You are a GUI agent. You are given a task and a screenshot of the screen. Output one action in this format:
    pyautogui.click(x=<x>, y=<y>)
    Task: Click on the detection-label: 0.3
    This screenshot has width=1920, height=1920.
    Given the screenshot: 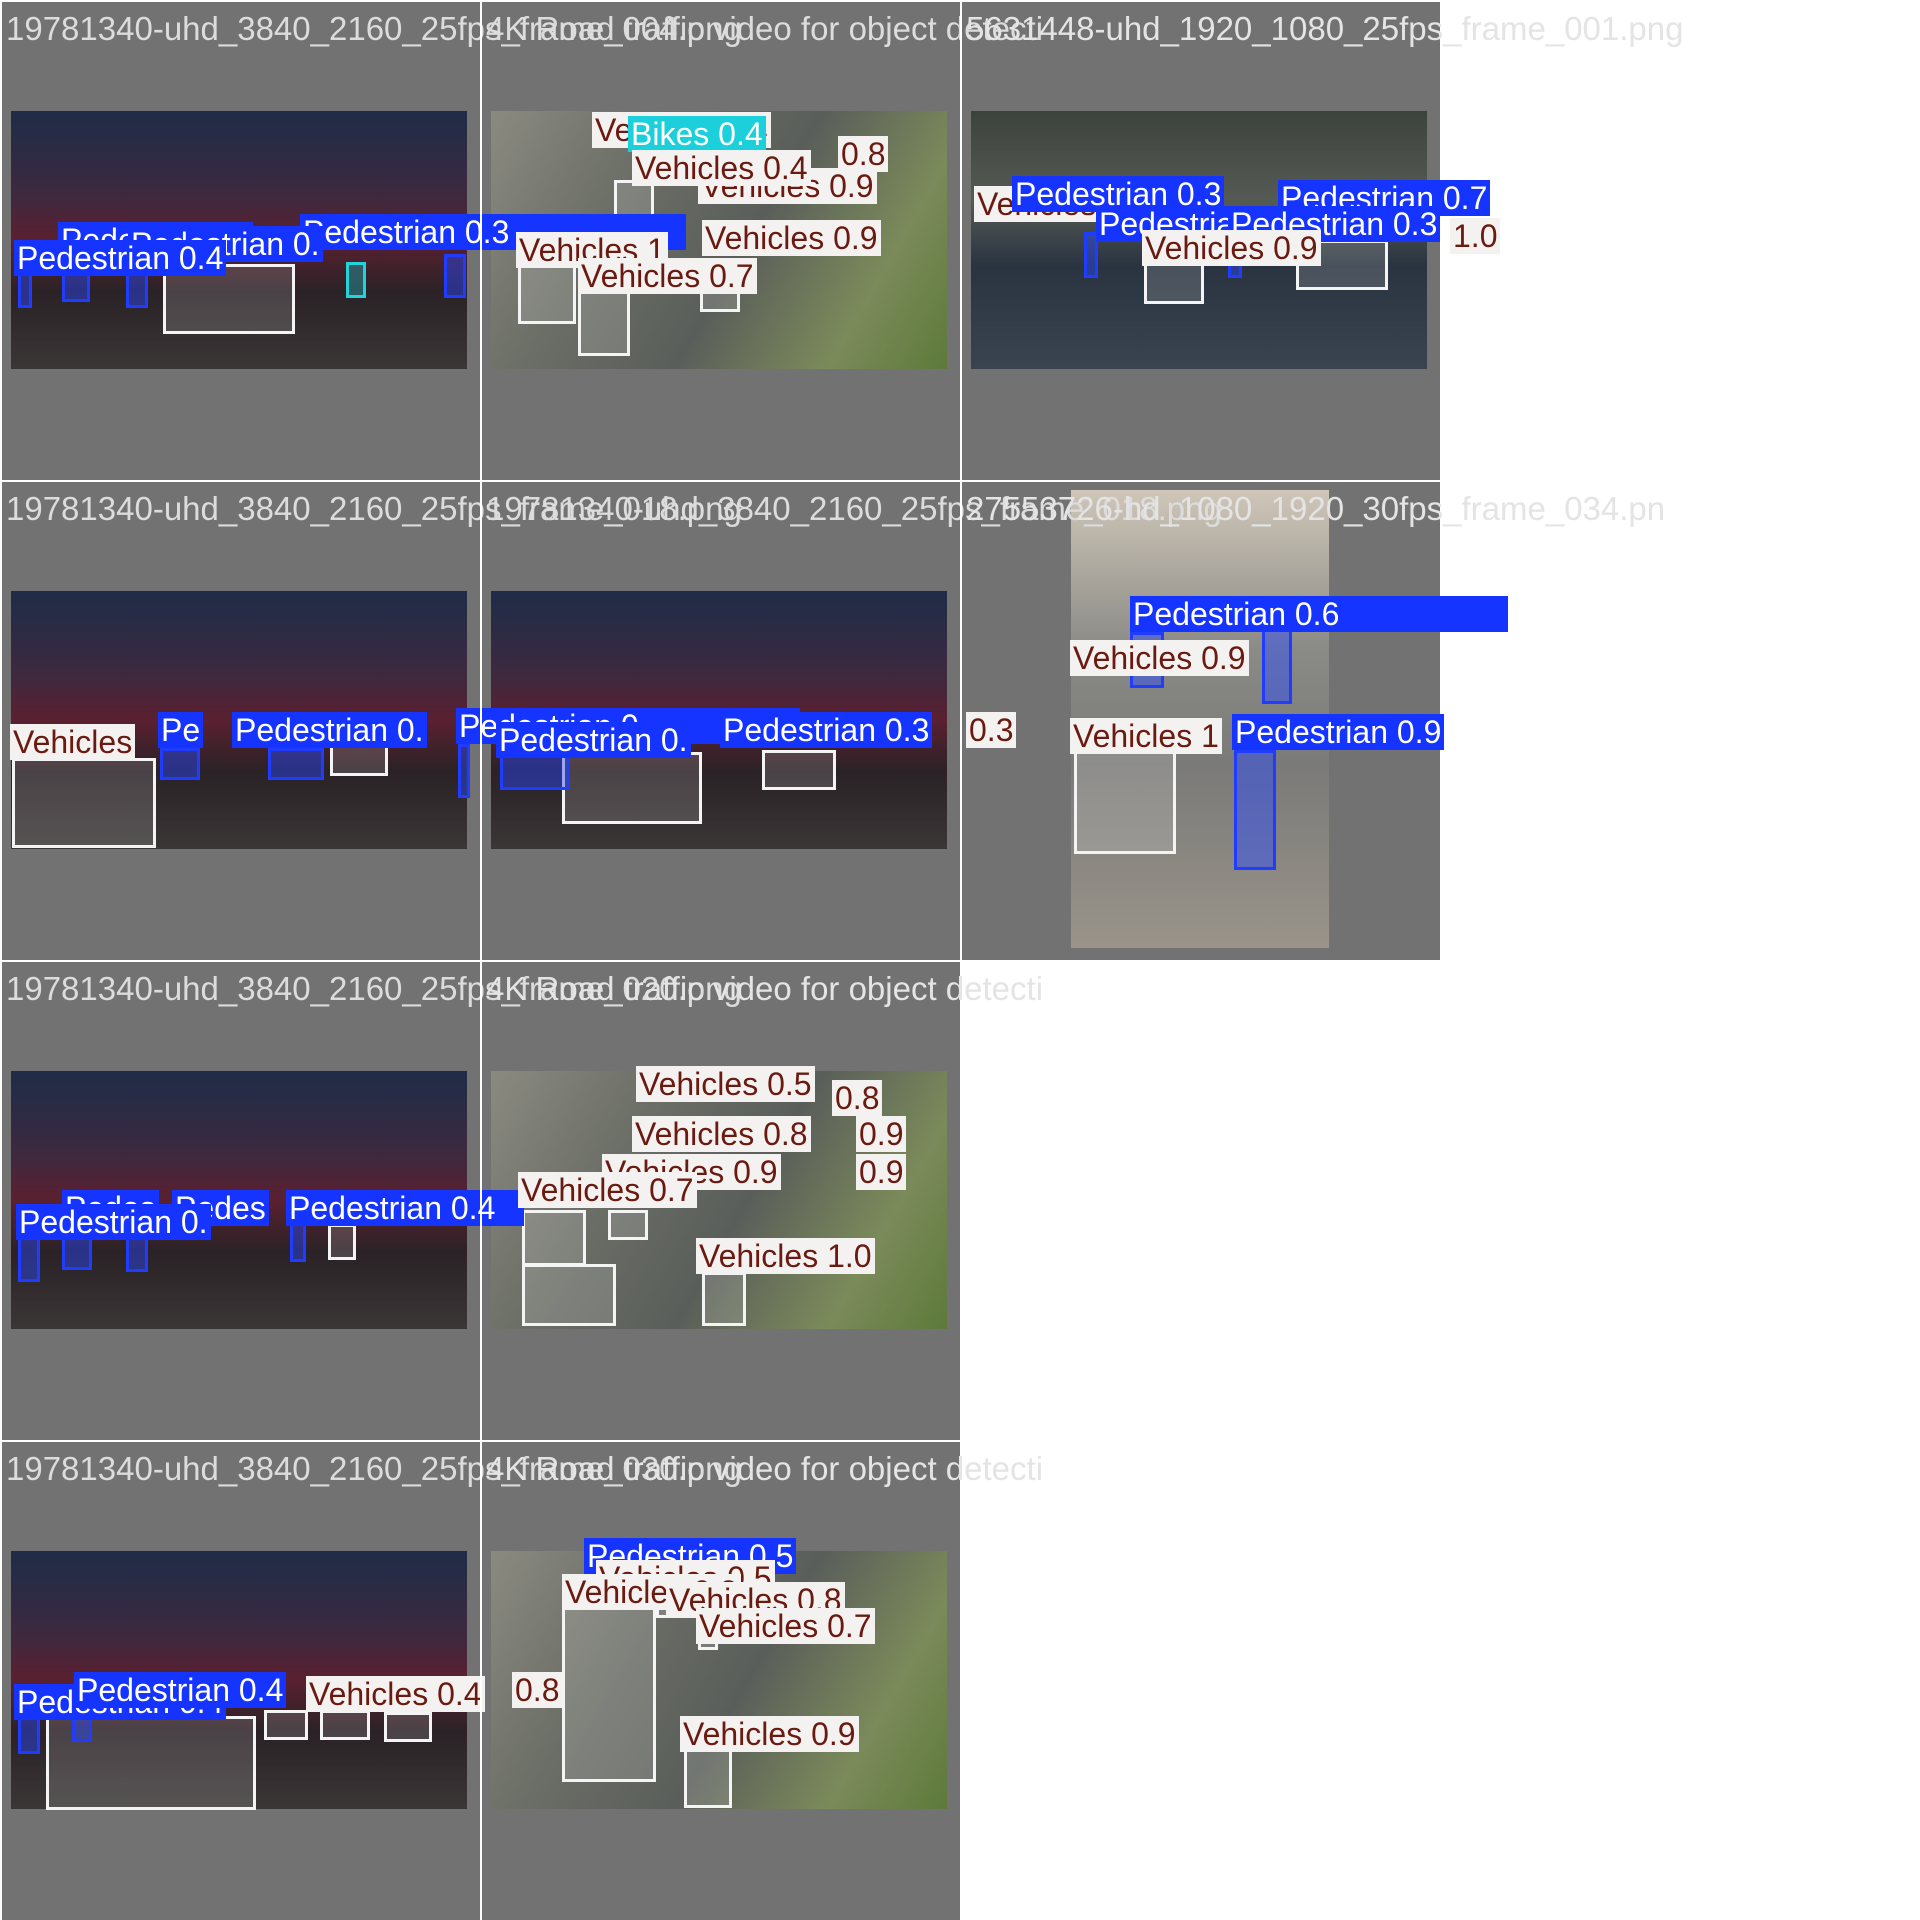 What is the action you would take?
    pyautogui.click(x=991, y=730)
    